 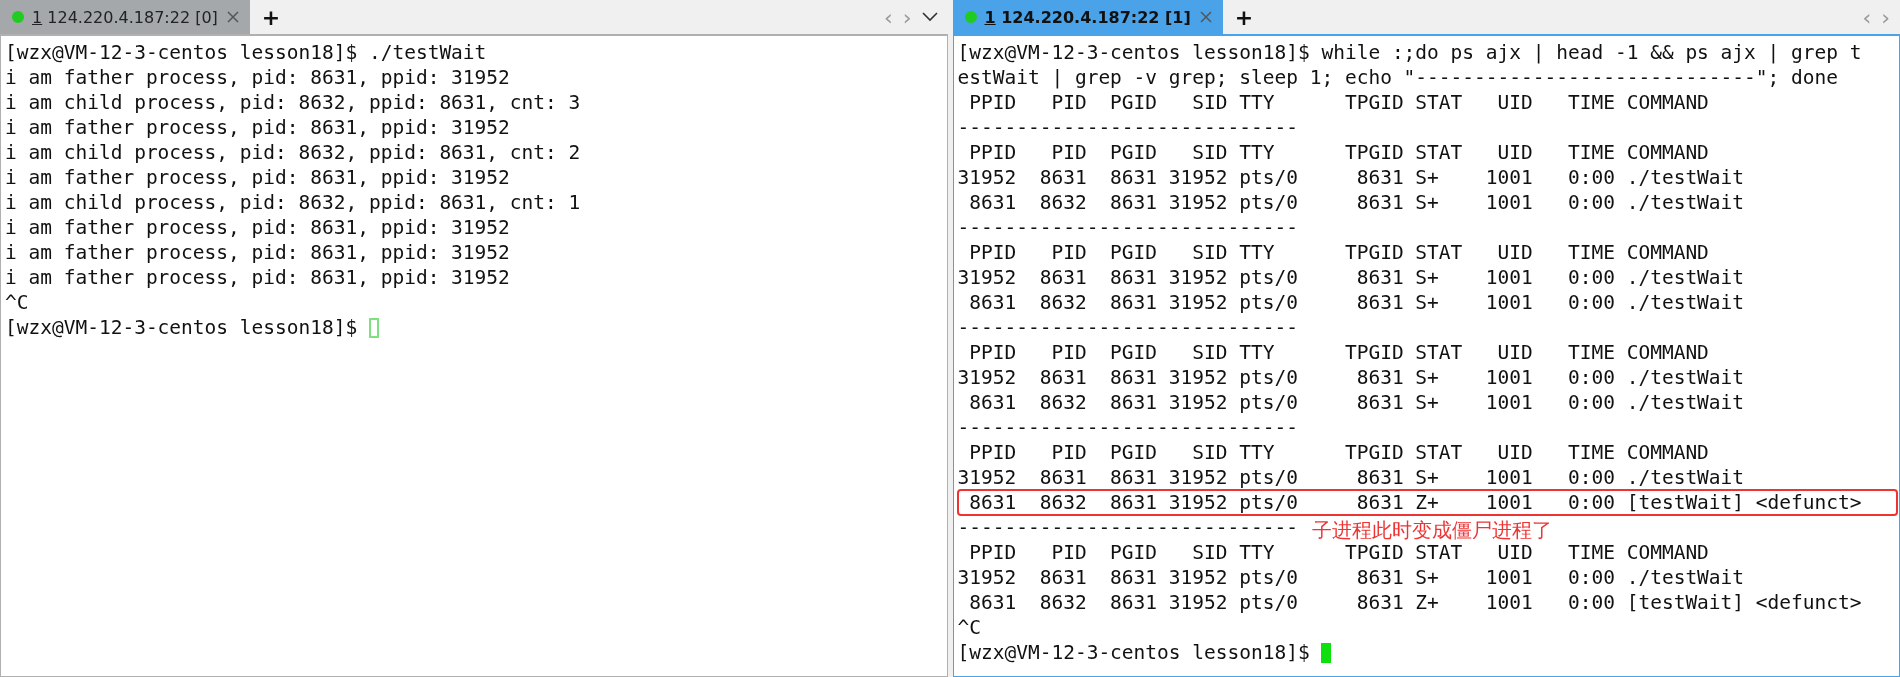 I want to click on session-tab: 1 124.220.4.187:22 [1], so click(x=1087, y=17).